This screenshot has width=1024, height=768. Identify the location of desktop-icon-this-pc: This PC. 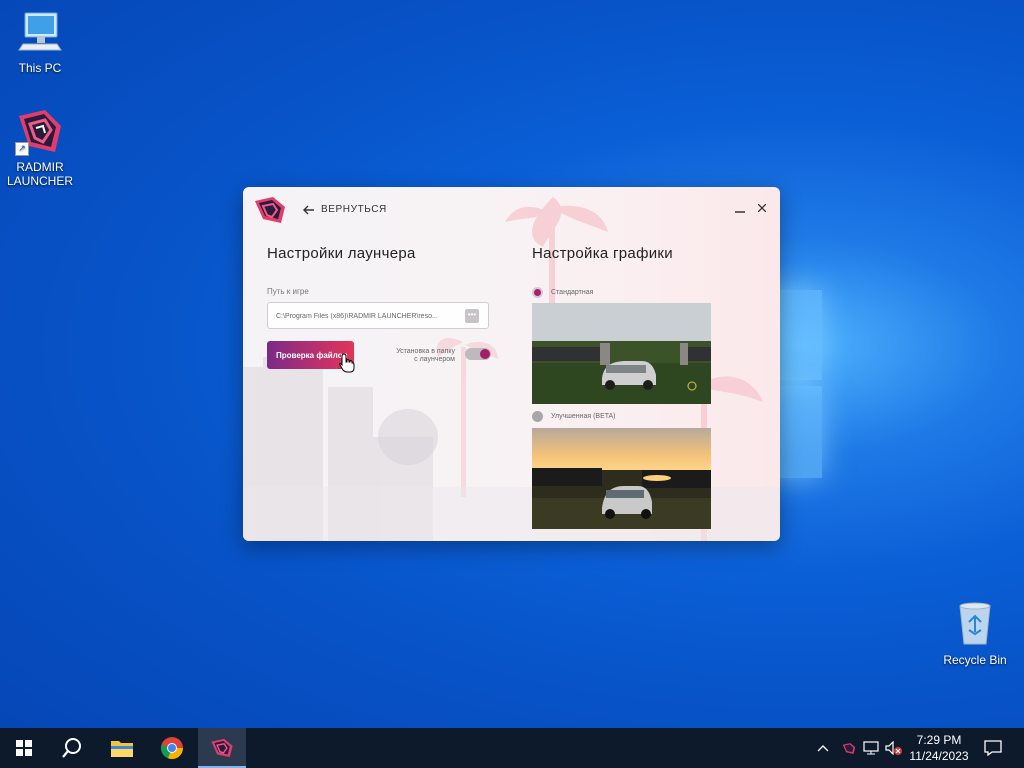
(40, 42).